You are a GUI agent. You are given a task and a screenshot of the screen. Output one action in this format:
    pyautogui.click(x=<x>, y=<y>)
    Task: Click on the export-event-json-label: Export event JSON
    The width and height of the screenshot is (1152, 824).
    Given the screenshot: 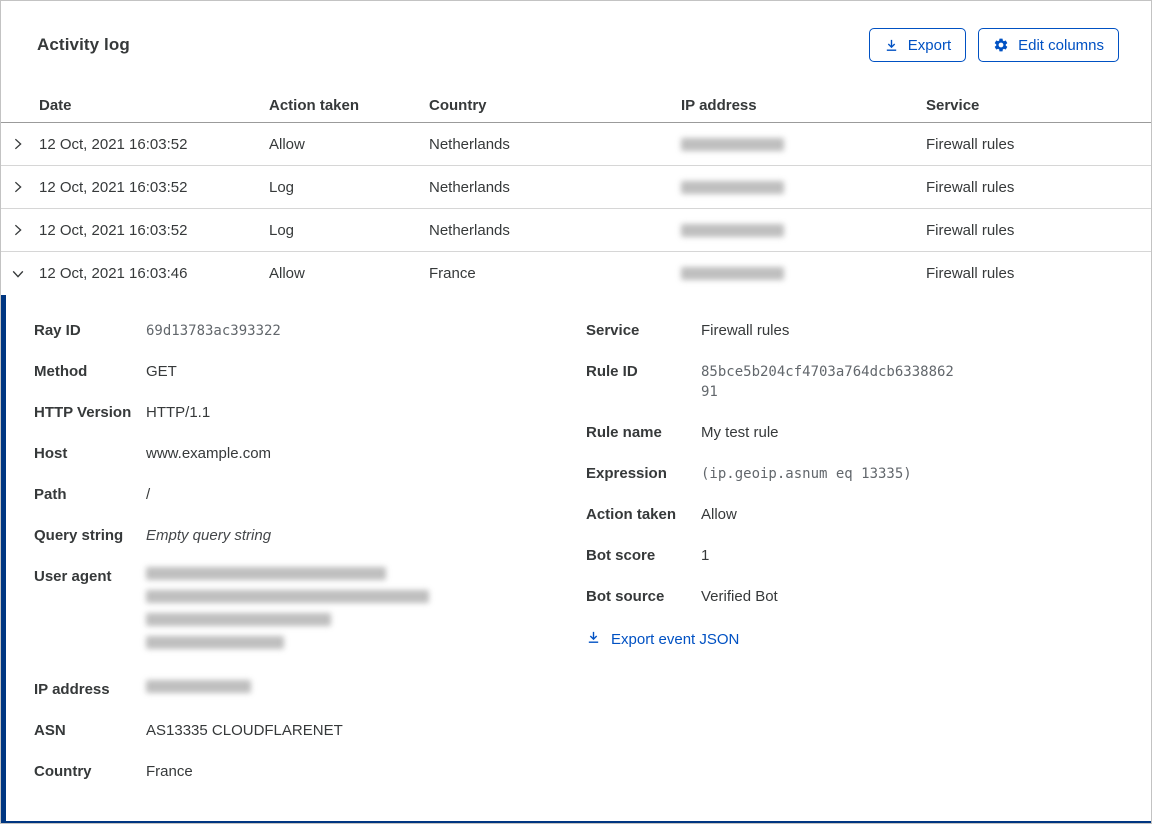 What is the action you would take?
    pyautogui.click(x=675, y=639)
    